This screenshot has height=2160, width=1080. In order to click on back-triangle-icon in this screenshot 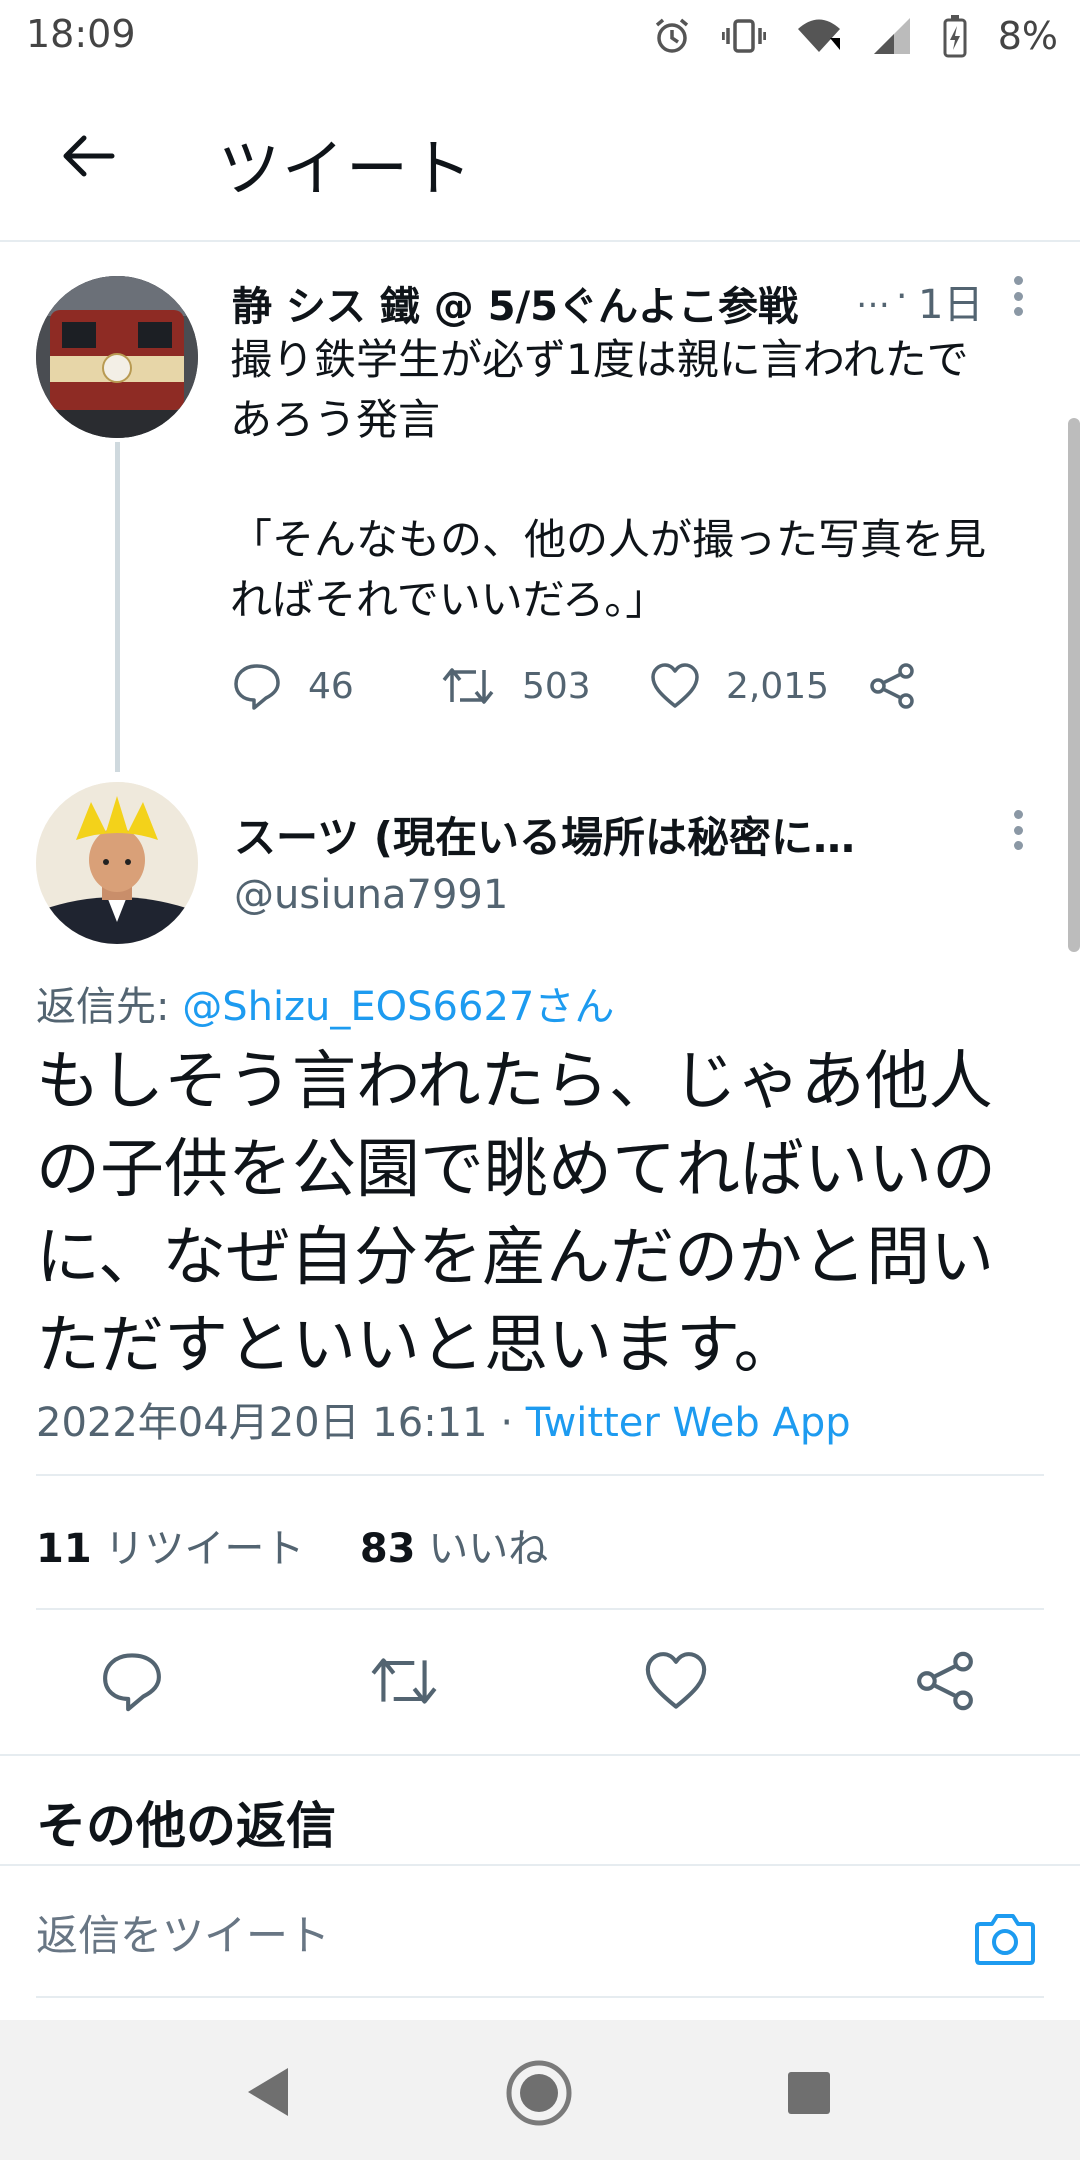, I will do `click(268, 2092)`.